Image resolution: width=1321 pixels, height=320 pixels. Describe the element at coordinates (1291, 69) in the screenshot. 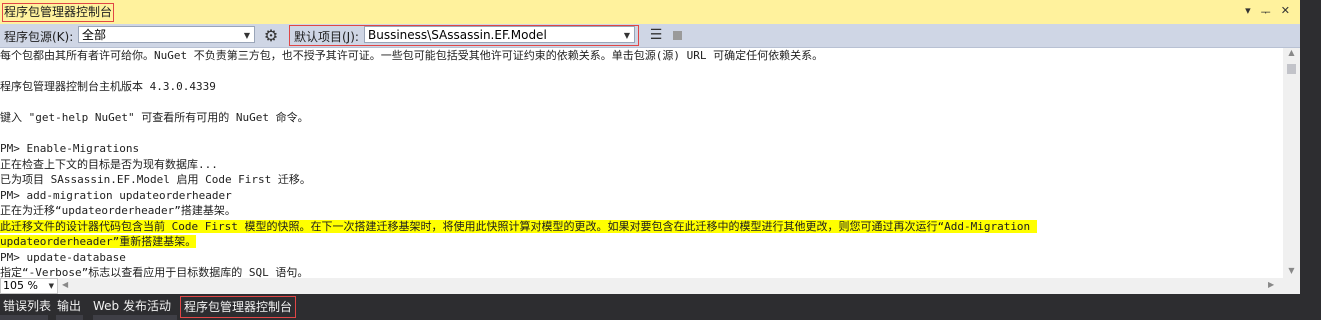

I see `scroll-thumb` at that location.